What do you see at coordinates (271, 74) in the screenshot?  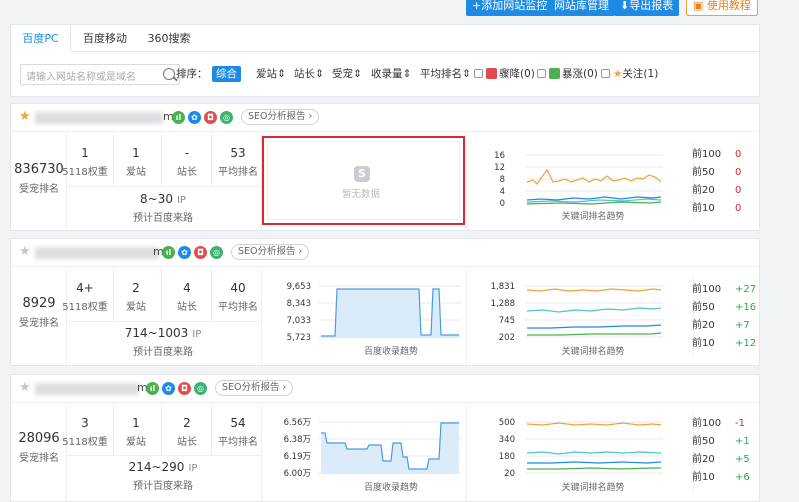 I see `sort-aizhan: 爱站⇕` at bounding box center [271, 74].